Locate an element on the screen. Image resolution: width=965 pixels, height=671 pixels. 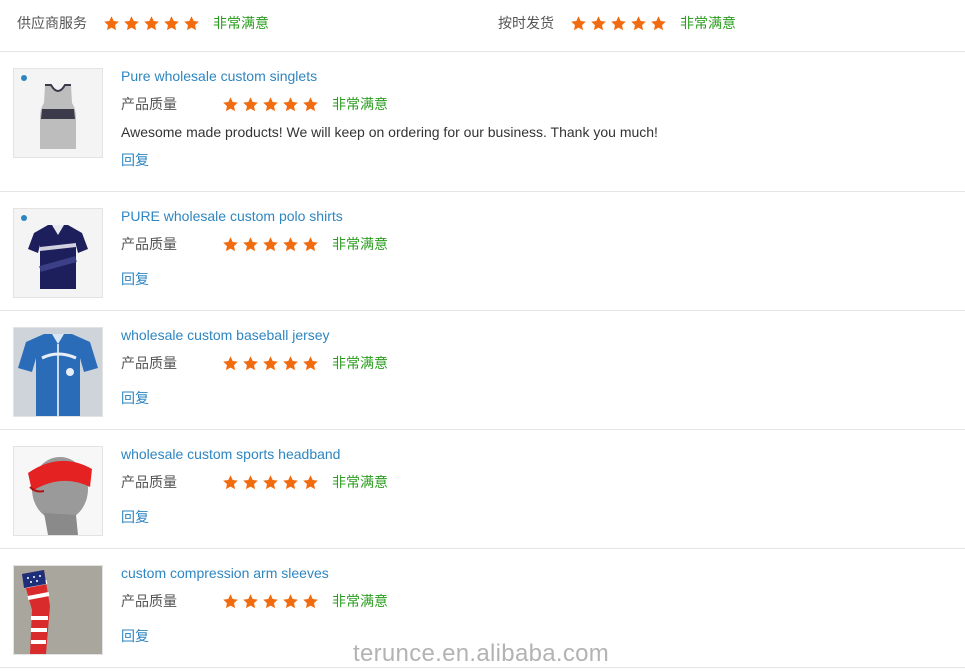
polo-shirt-icon is located at coordinates (58, 253).